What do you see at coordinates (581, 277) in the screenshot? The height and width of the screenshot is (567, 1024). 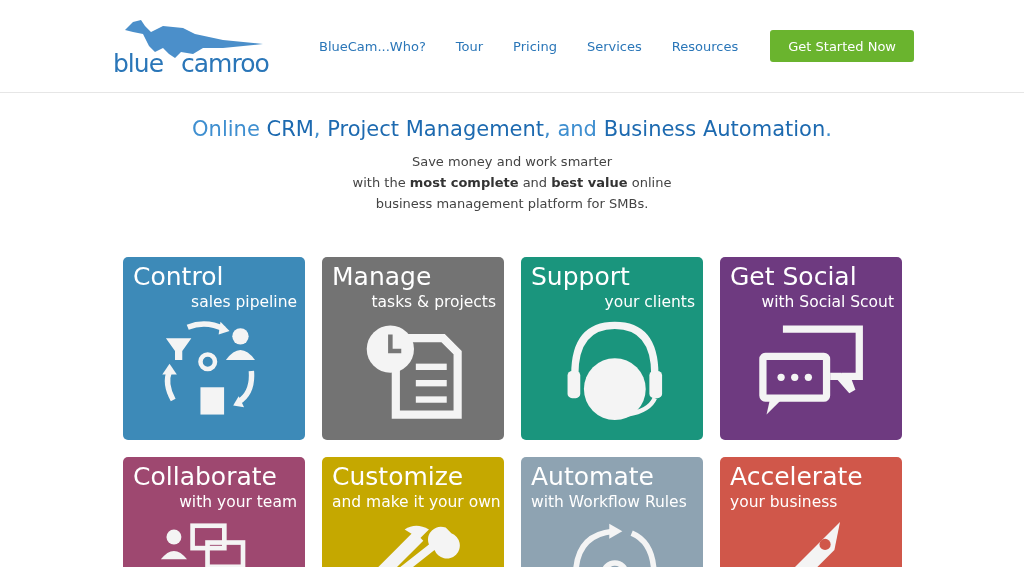 I see `tile-title: Support` at bounding box center [581, 277].